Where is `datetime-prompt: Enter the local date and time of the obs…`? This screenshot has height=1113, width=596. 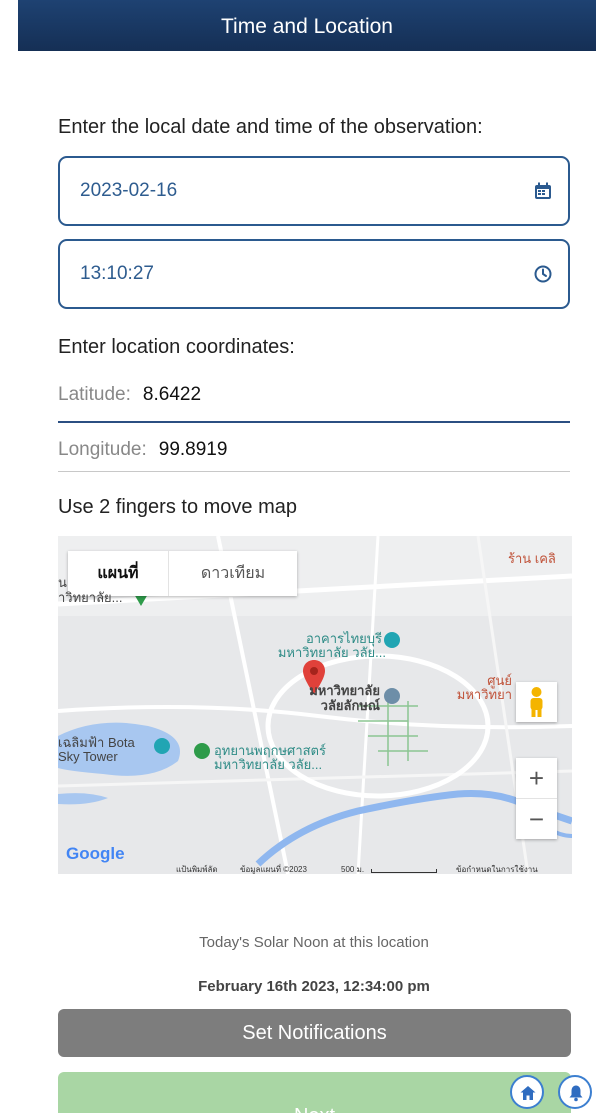
datetime-prompt: Enter the local date and time of the obs… is located at coordinates (270, 127).